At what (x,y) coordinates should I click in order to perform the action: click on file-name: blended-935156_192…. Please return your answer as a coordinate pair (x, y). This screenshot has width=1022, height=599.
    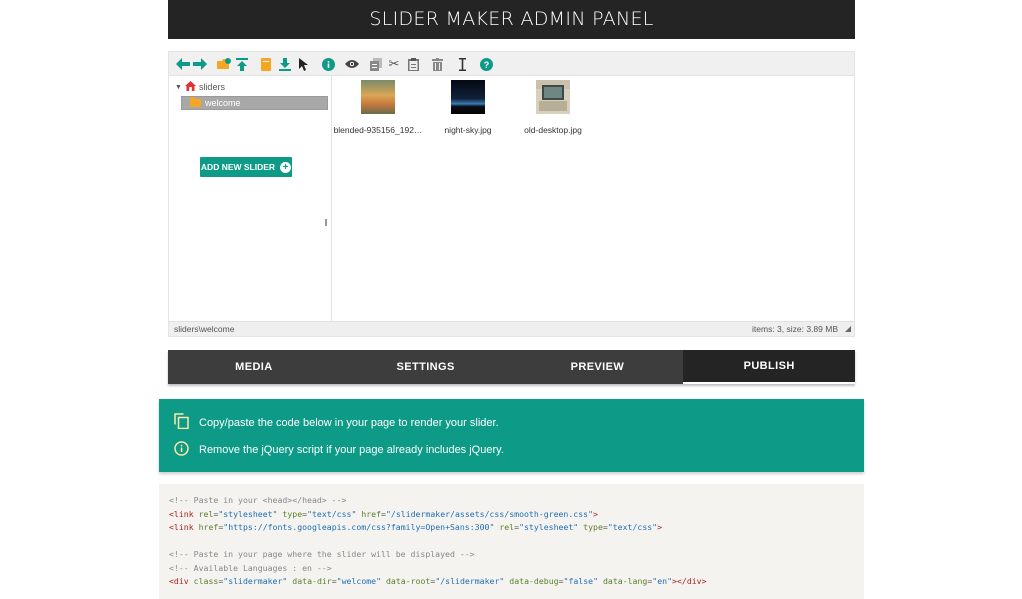
    Looking at the image, I should click on (378, 130).